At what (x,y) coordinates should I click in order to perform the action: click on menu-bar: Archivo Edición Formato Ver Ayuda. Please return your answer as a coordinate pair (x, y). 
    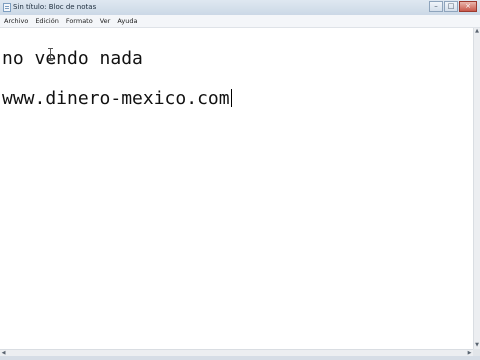
    Looking at the image, I should click on (240, 21).